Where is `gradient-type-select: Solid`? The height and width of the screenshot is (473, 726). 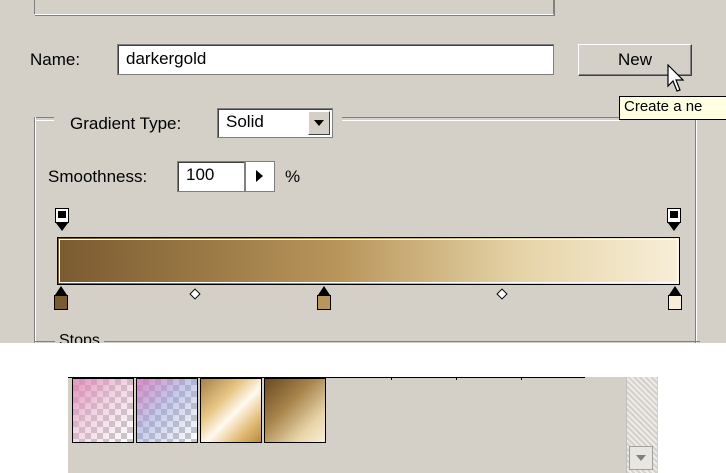
gradient-type-select: Solid is located at coordinates (275, 123).